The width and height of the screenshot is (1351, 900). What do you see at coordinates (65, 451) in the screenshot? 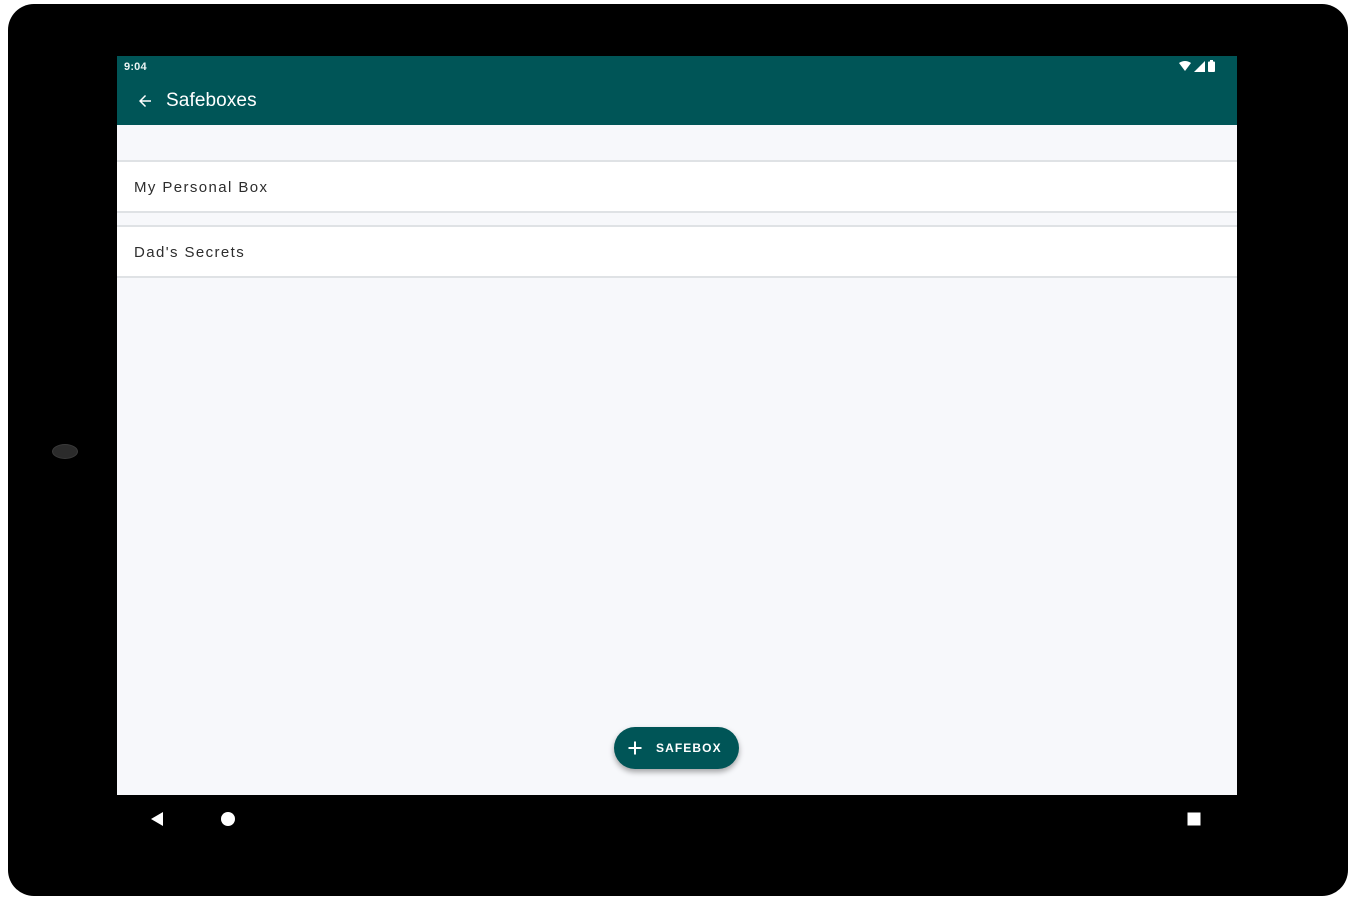
I see `front-camera` at bounding box center [65, 451].